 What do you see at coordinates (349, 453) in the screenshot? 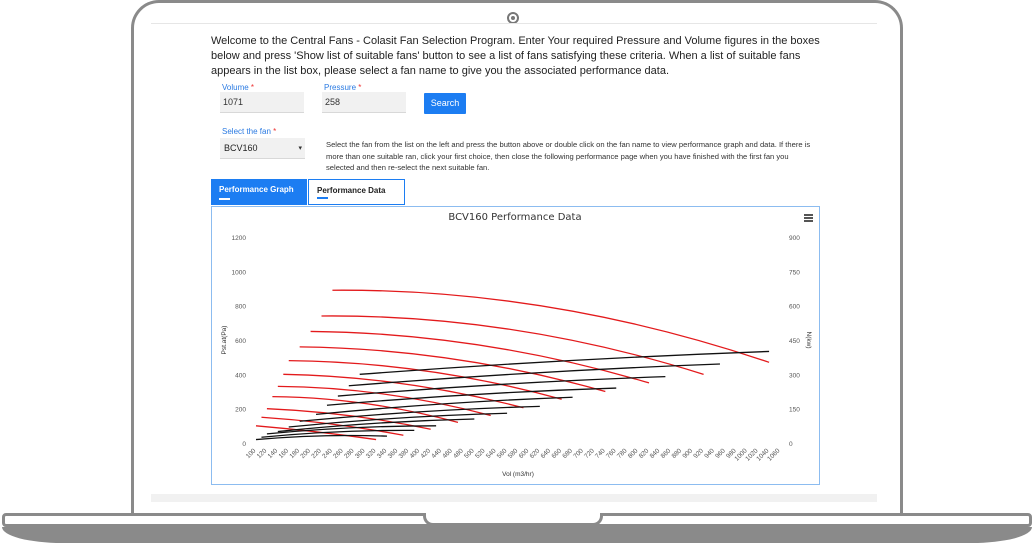
I see `x-tick-label: 280` at bounding box center [349, 453].